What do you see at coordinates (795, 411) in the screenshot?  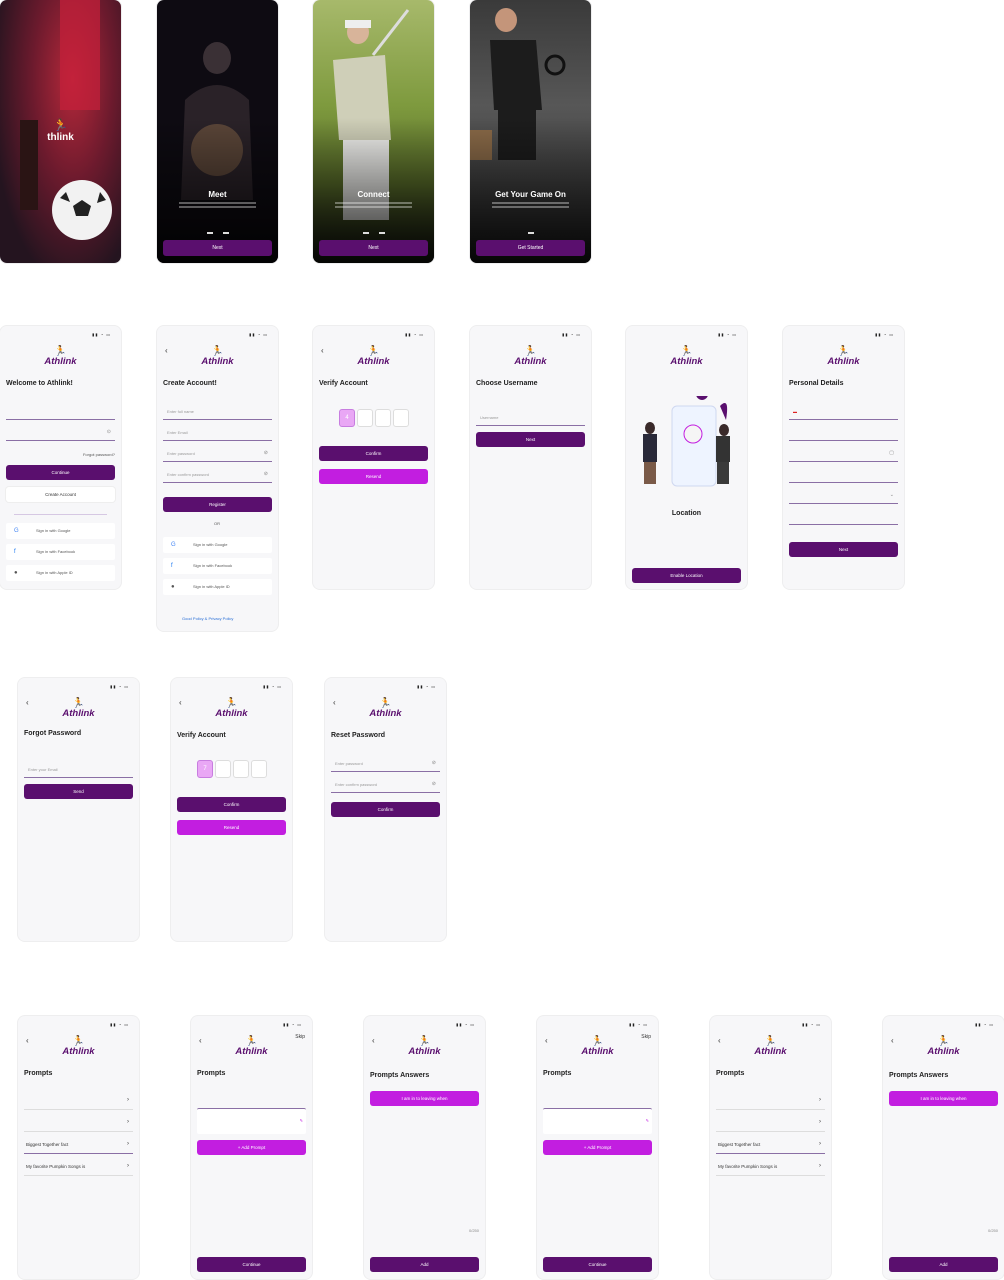 I see `flag-icon: ▬` at bounding box center [795, 411].